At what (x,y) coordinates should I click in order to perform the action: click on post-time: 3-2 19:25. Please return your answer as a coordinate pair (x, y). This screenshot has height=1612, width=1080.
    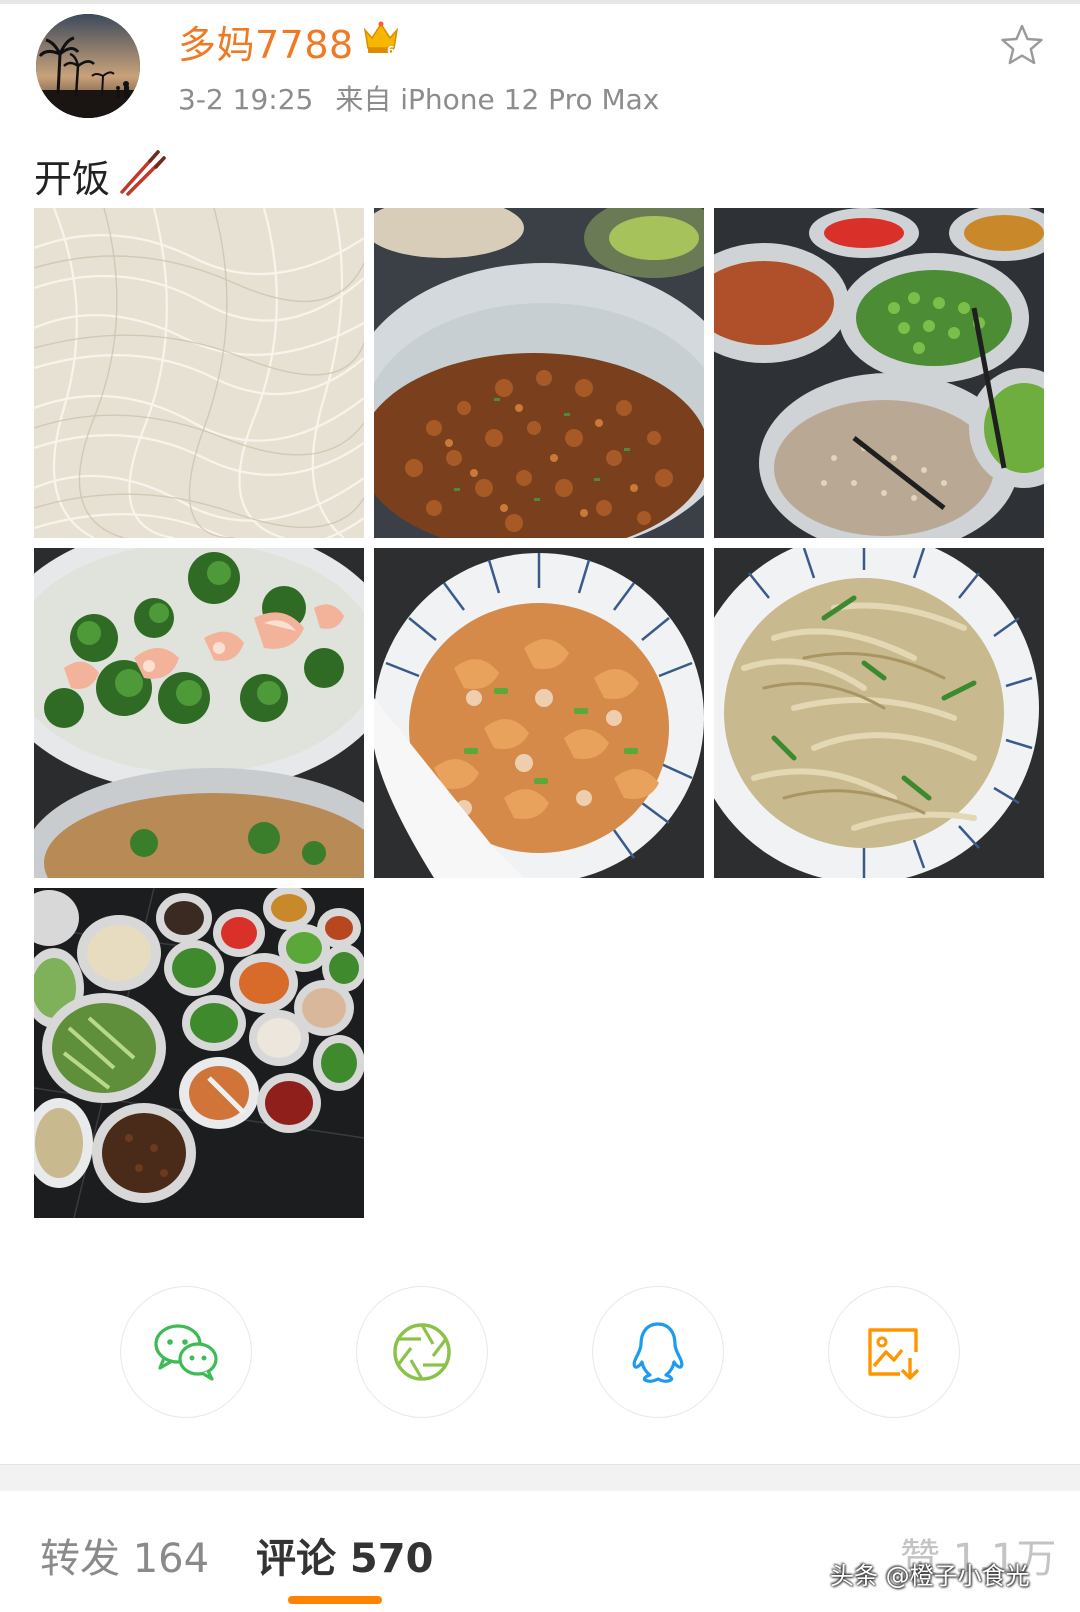
    Looking at the image, I should click on (246, 99).